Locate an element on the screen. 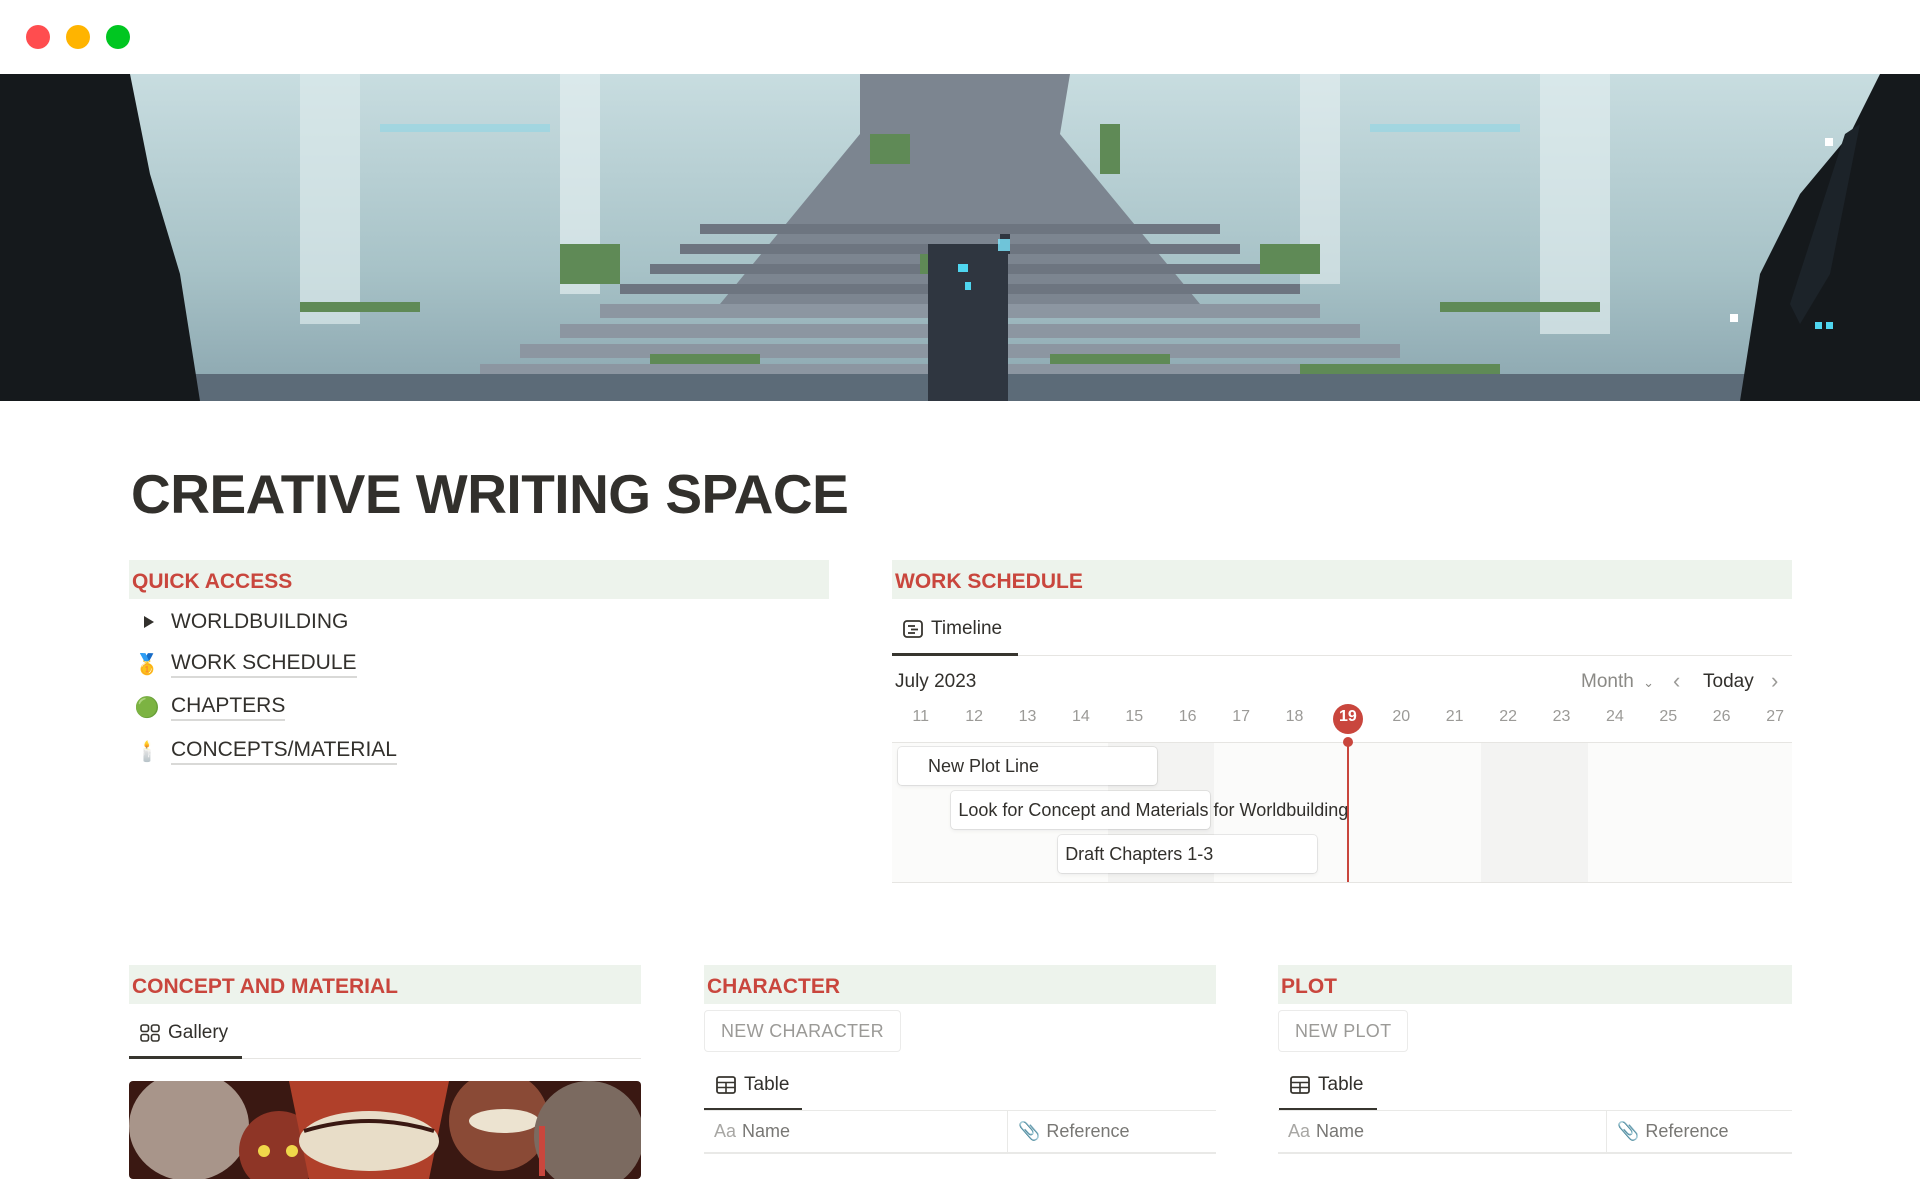 The height and width of the screenshot is (1200, 1920). green-ball-icon: 🟢 is located at coordinates (147, 707).